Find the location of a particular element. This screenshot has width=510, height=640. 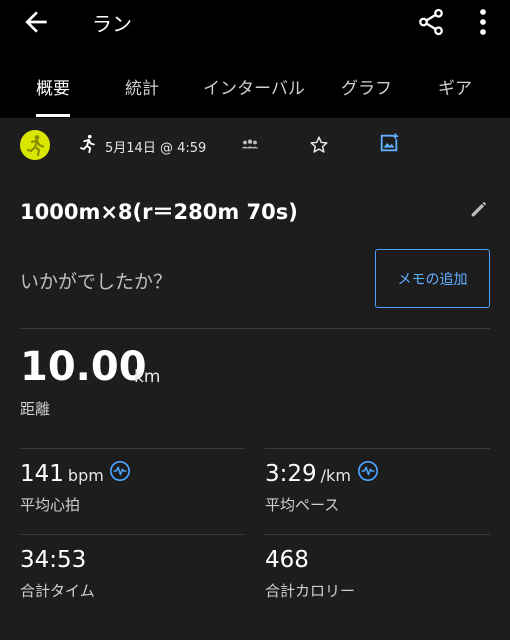

activity-summary-row: 5月14日 @ 4:59 is located at coordinates (255, 146).